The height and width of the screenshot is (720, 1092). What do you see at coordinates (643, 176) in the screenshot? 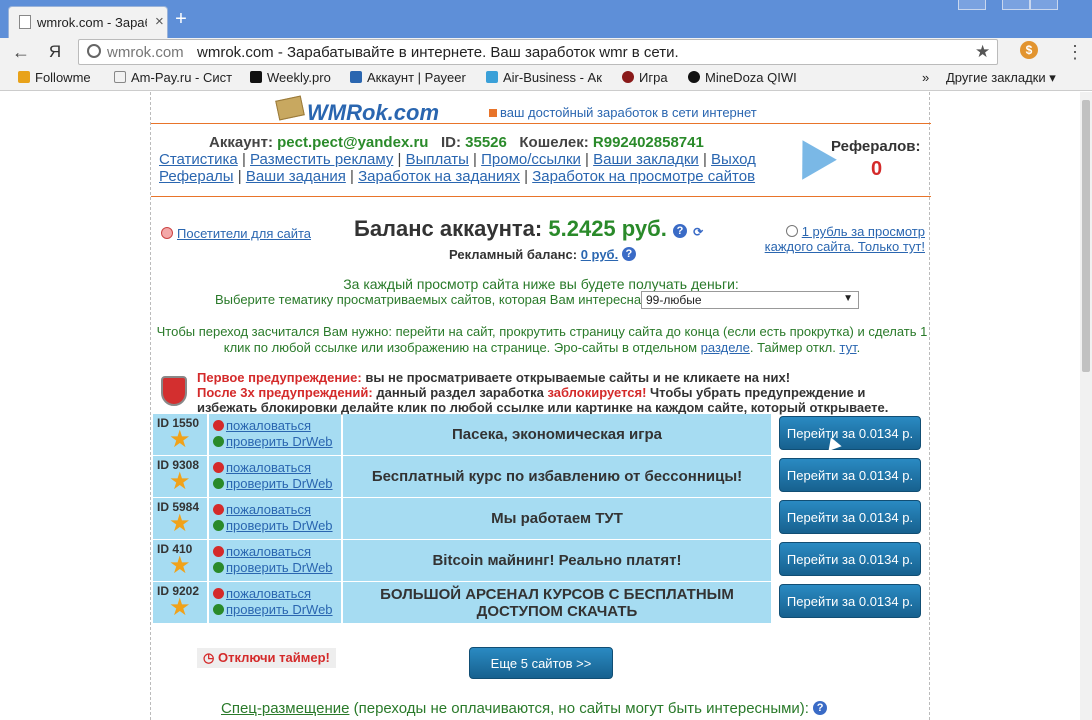
I see `nav-earn-surfing: Заработок на просмотре сайтов` at bounding box center [643, 176].